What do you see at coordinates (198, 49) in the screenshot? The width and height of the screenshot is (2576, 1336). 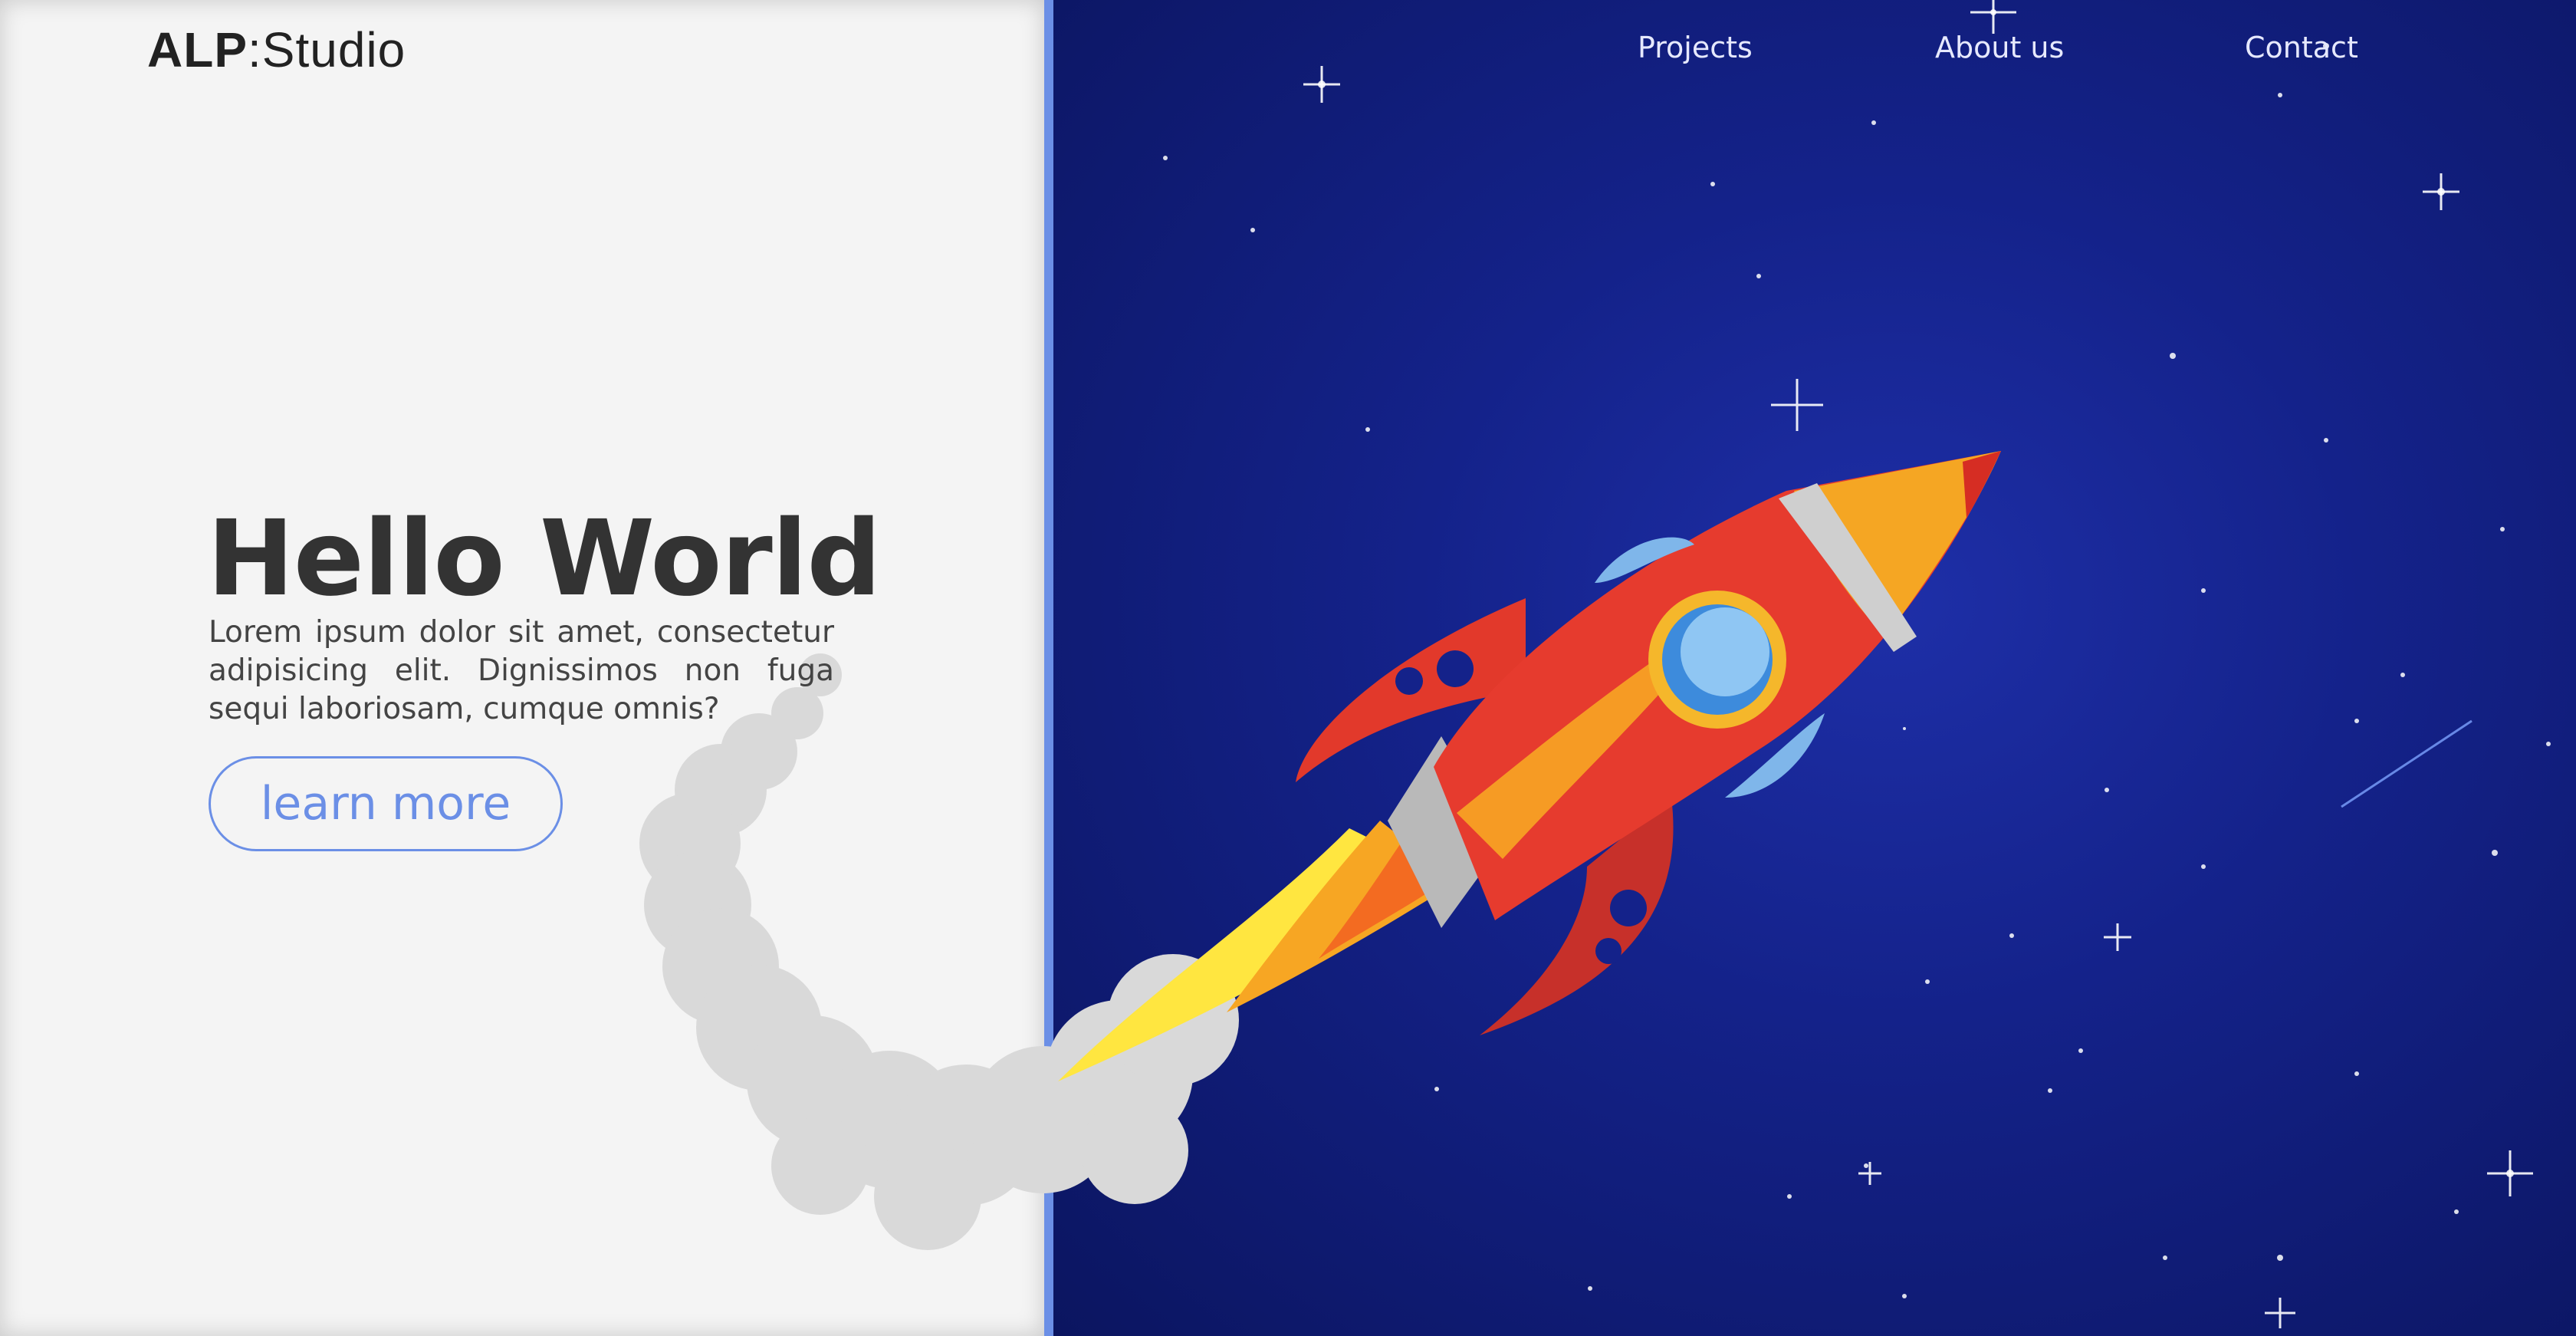 I see `brand-logo-bold: ALP` at bounding box center [198, 49].